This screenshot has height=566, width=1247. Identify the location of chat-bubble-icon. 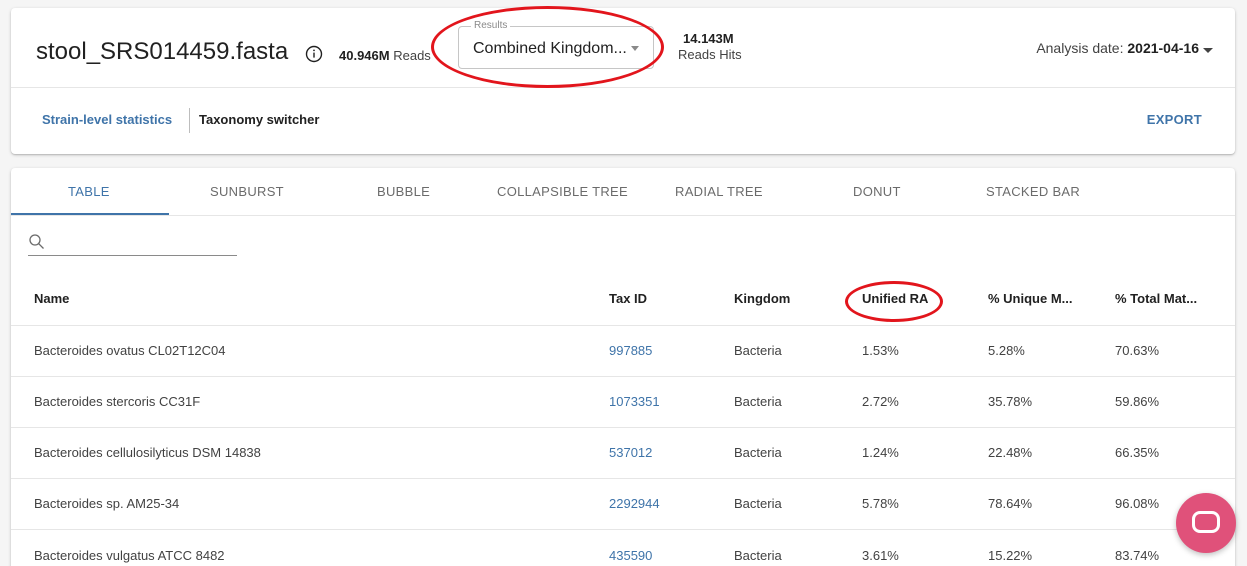
(1206, 522).